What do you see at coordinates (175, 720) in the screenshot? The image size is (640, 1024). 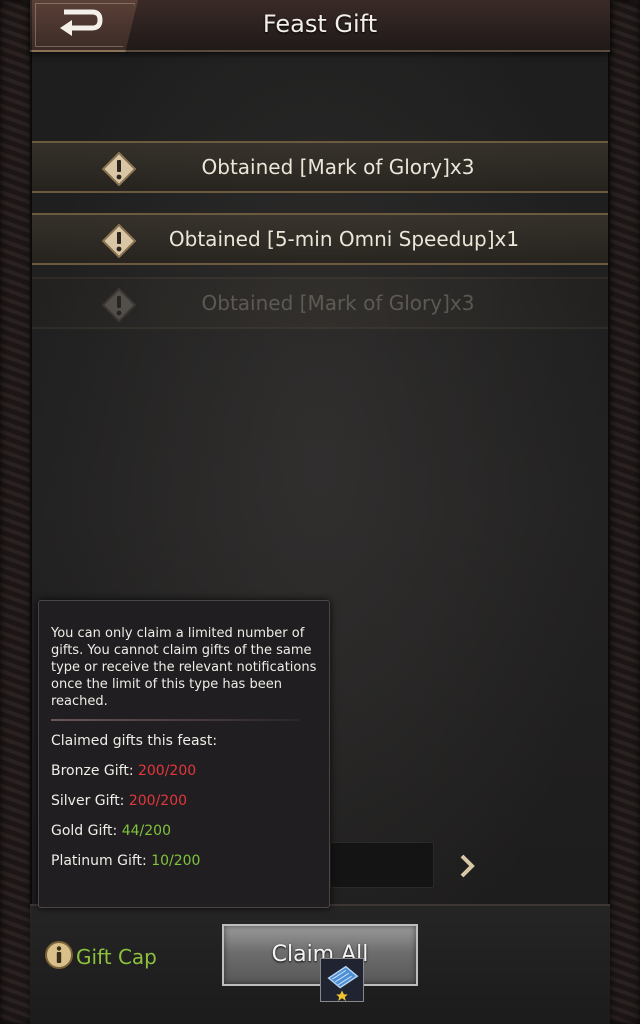 I see `tooltip-divider` at bounding box center [175, 720].